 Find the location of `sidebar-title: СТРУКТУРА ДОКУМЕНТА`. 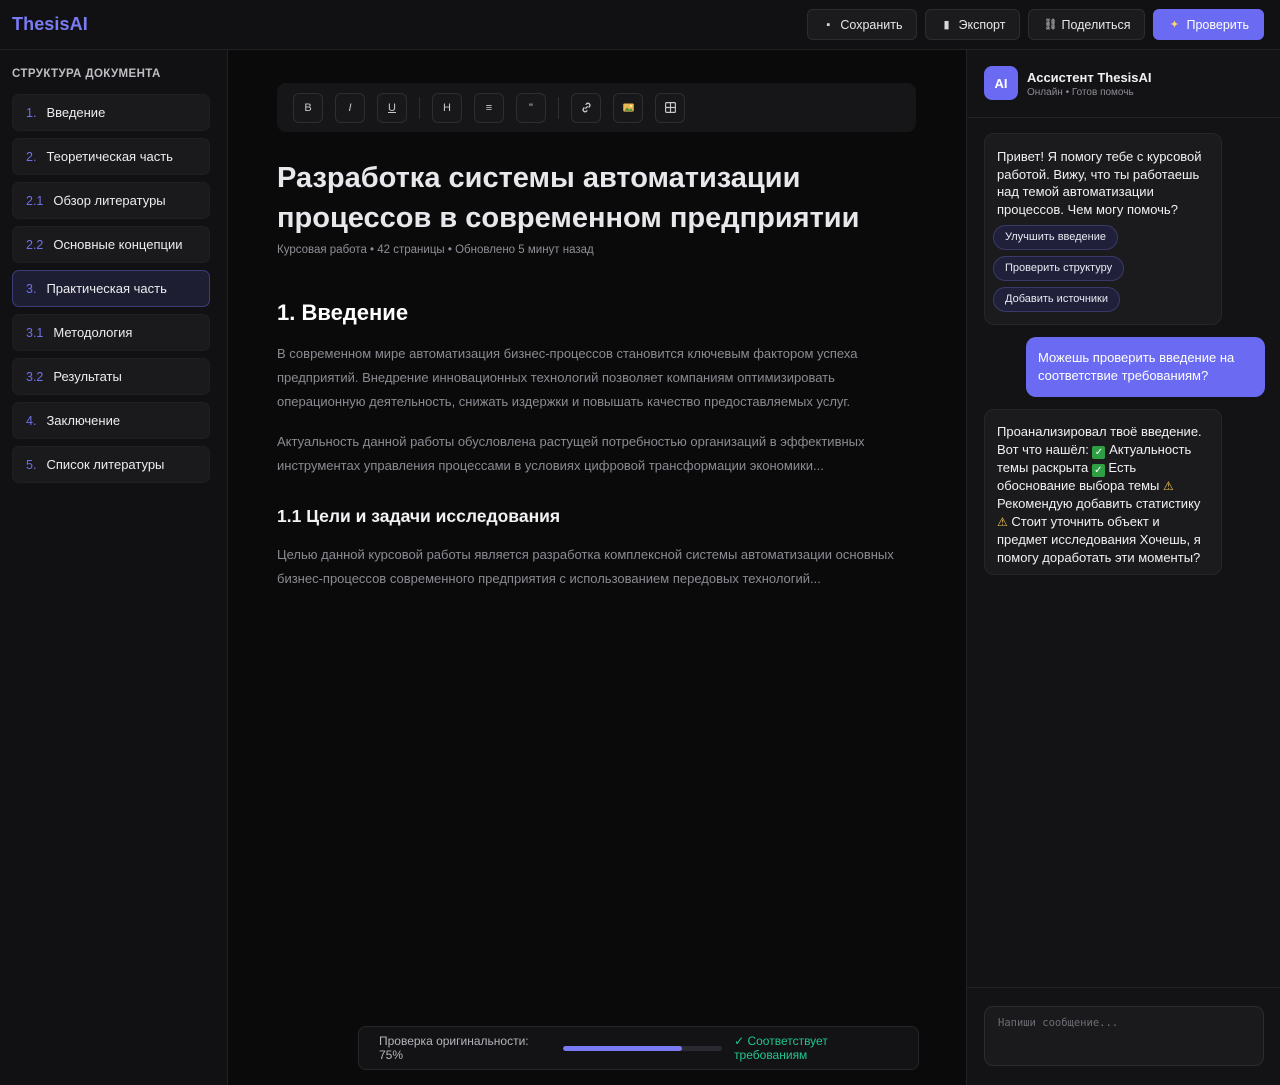

sidebar-title: СТРУКТУРА ДОКУМЕНТА is located at coordinates (86, 74).